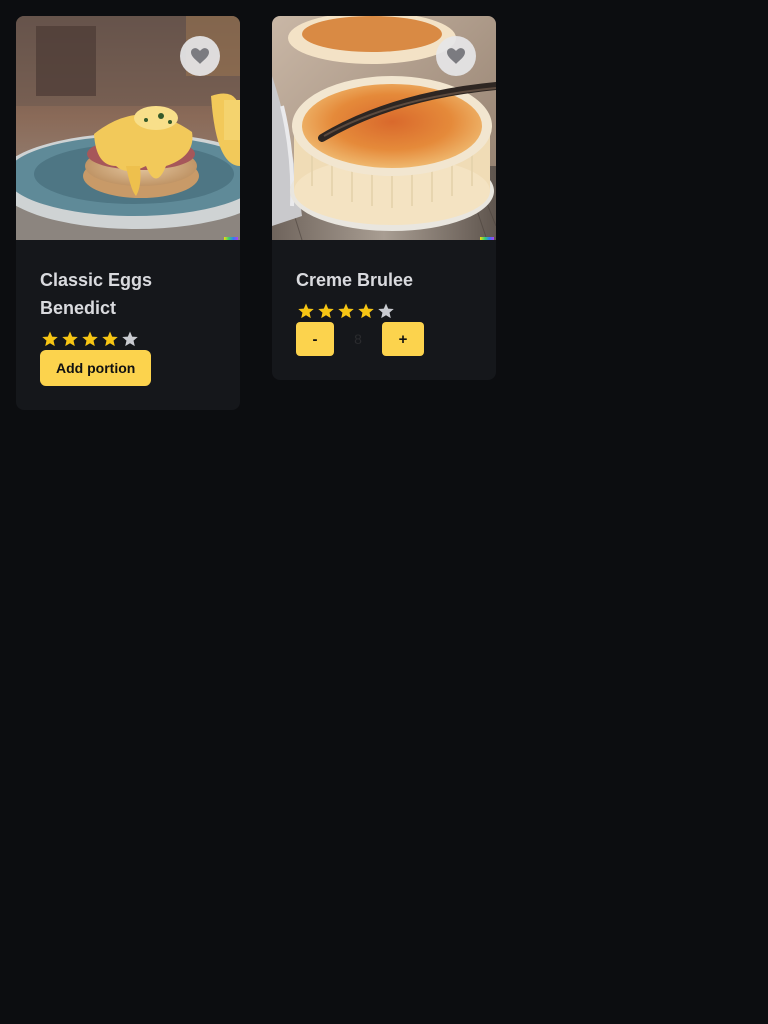 The width and height of the screenshot is (768, 1024). I want to click on recipe-title: Creme Brulee, so click(355, 280).